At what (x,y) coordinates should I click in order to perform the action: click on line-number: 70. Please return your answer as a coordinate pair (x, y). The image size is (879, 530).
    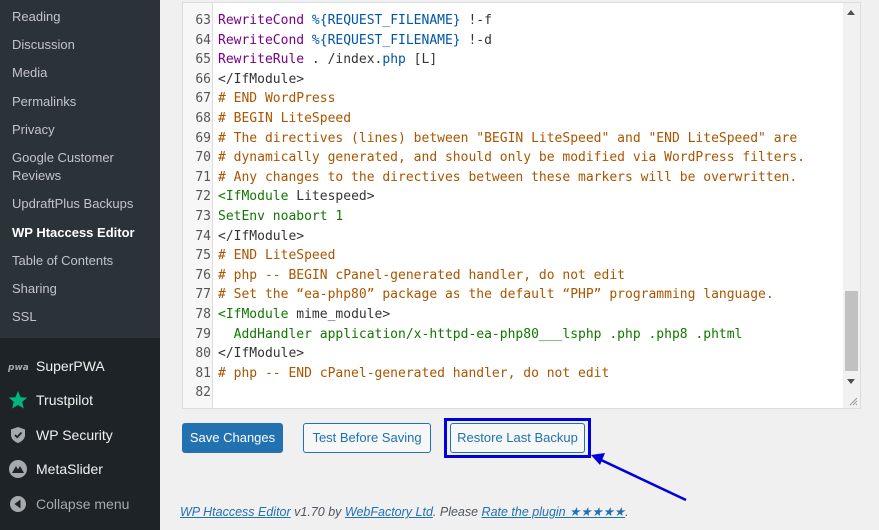
    Looking at the image, I should click on (203, 158).